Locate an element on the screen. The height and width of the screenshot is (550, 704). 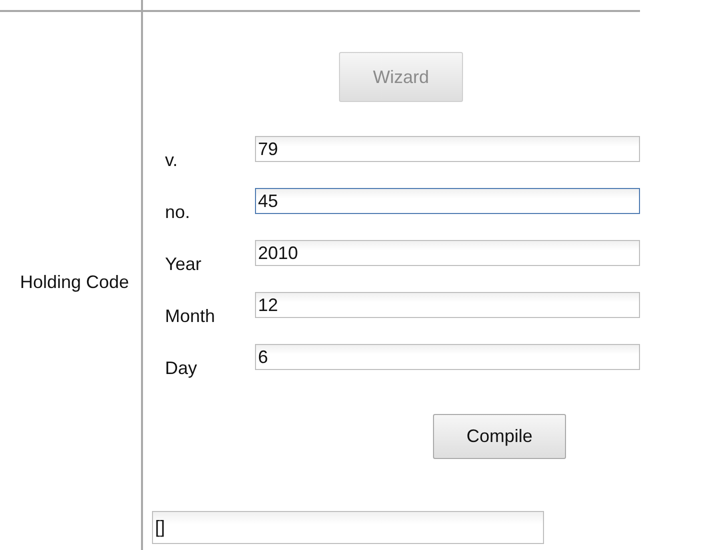
field-label: Month is located at coordinates (190, 316).